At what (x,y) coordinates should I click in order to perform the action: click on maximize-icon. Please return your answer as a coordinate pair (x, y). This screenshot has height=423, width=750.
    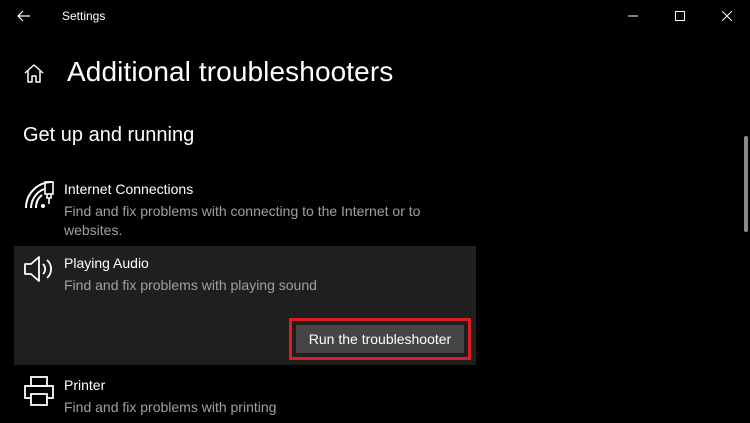
    Looking at the image, I should click on (680, 16).